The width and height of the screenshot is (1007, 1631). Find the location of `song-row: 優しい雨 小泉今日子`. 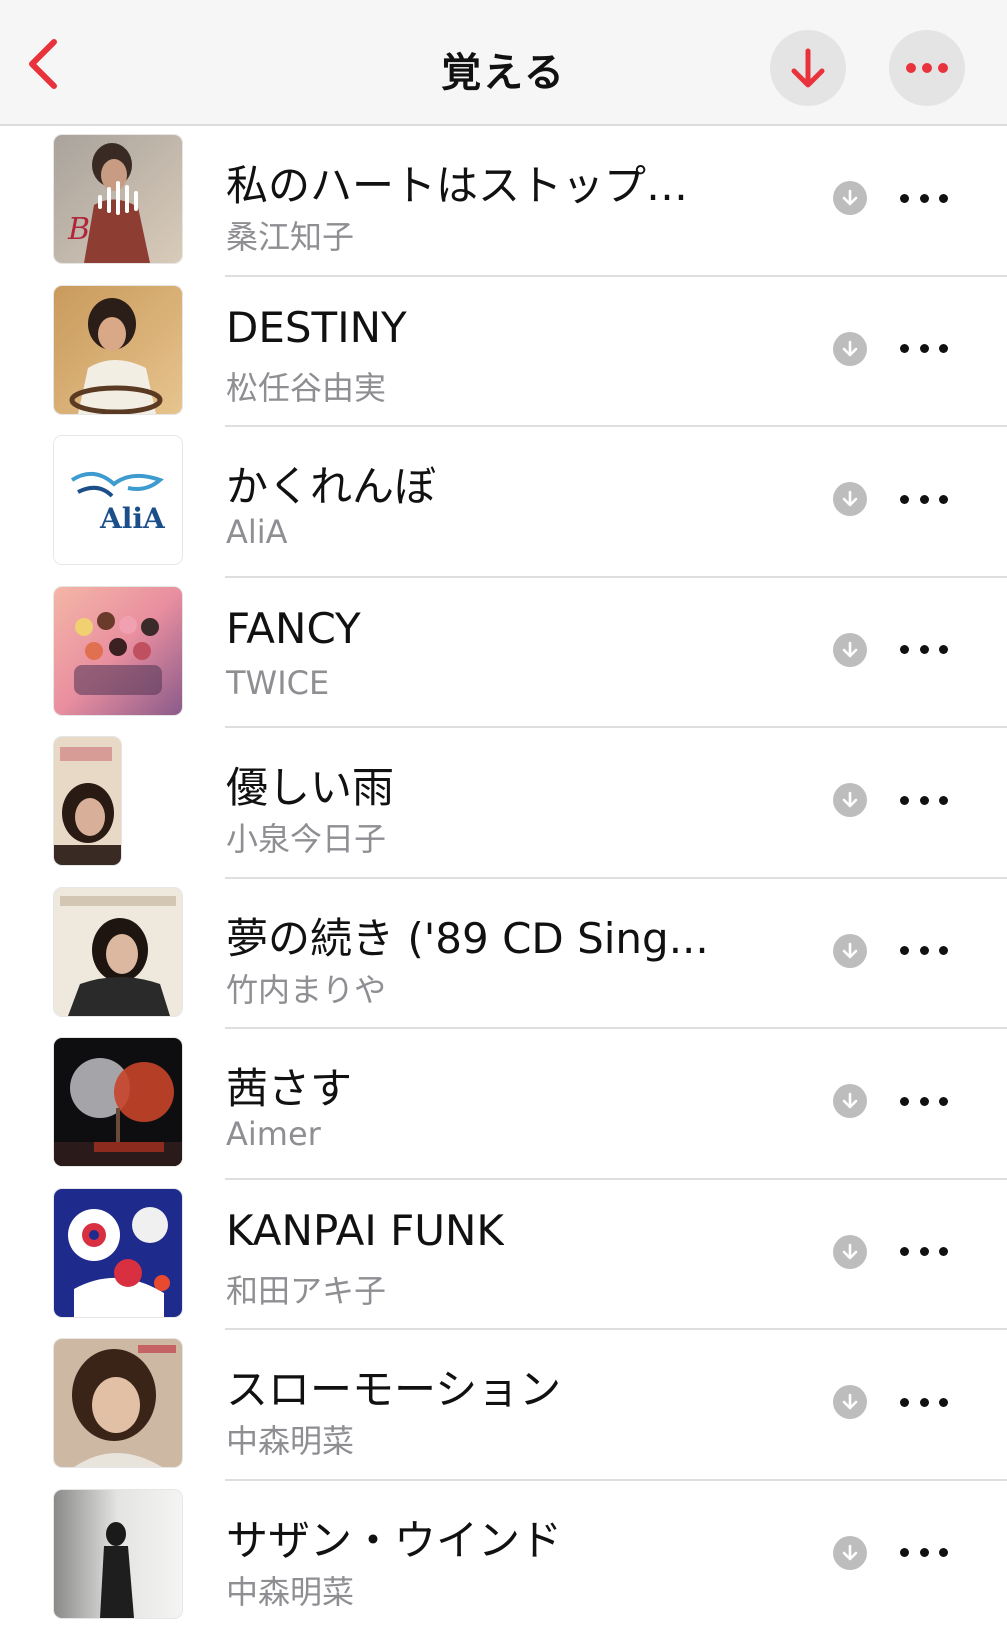

song-row: 優しい雨 小泉今日子 is located at coordinates (503, 803).